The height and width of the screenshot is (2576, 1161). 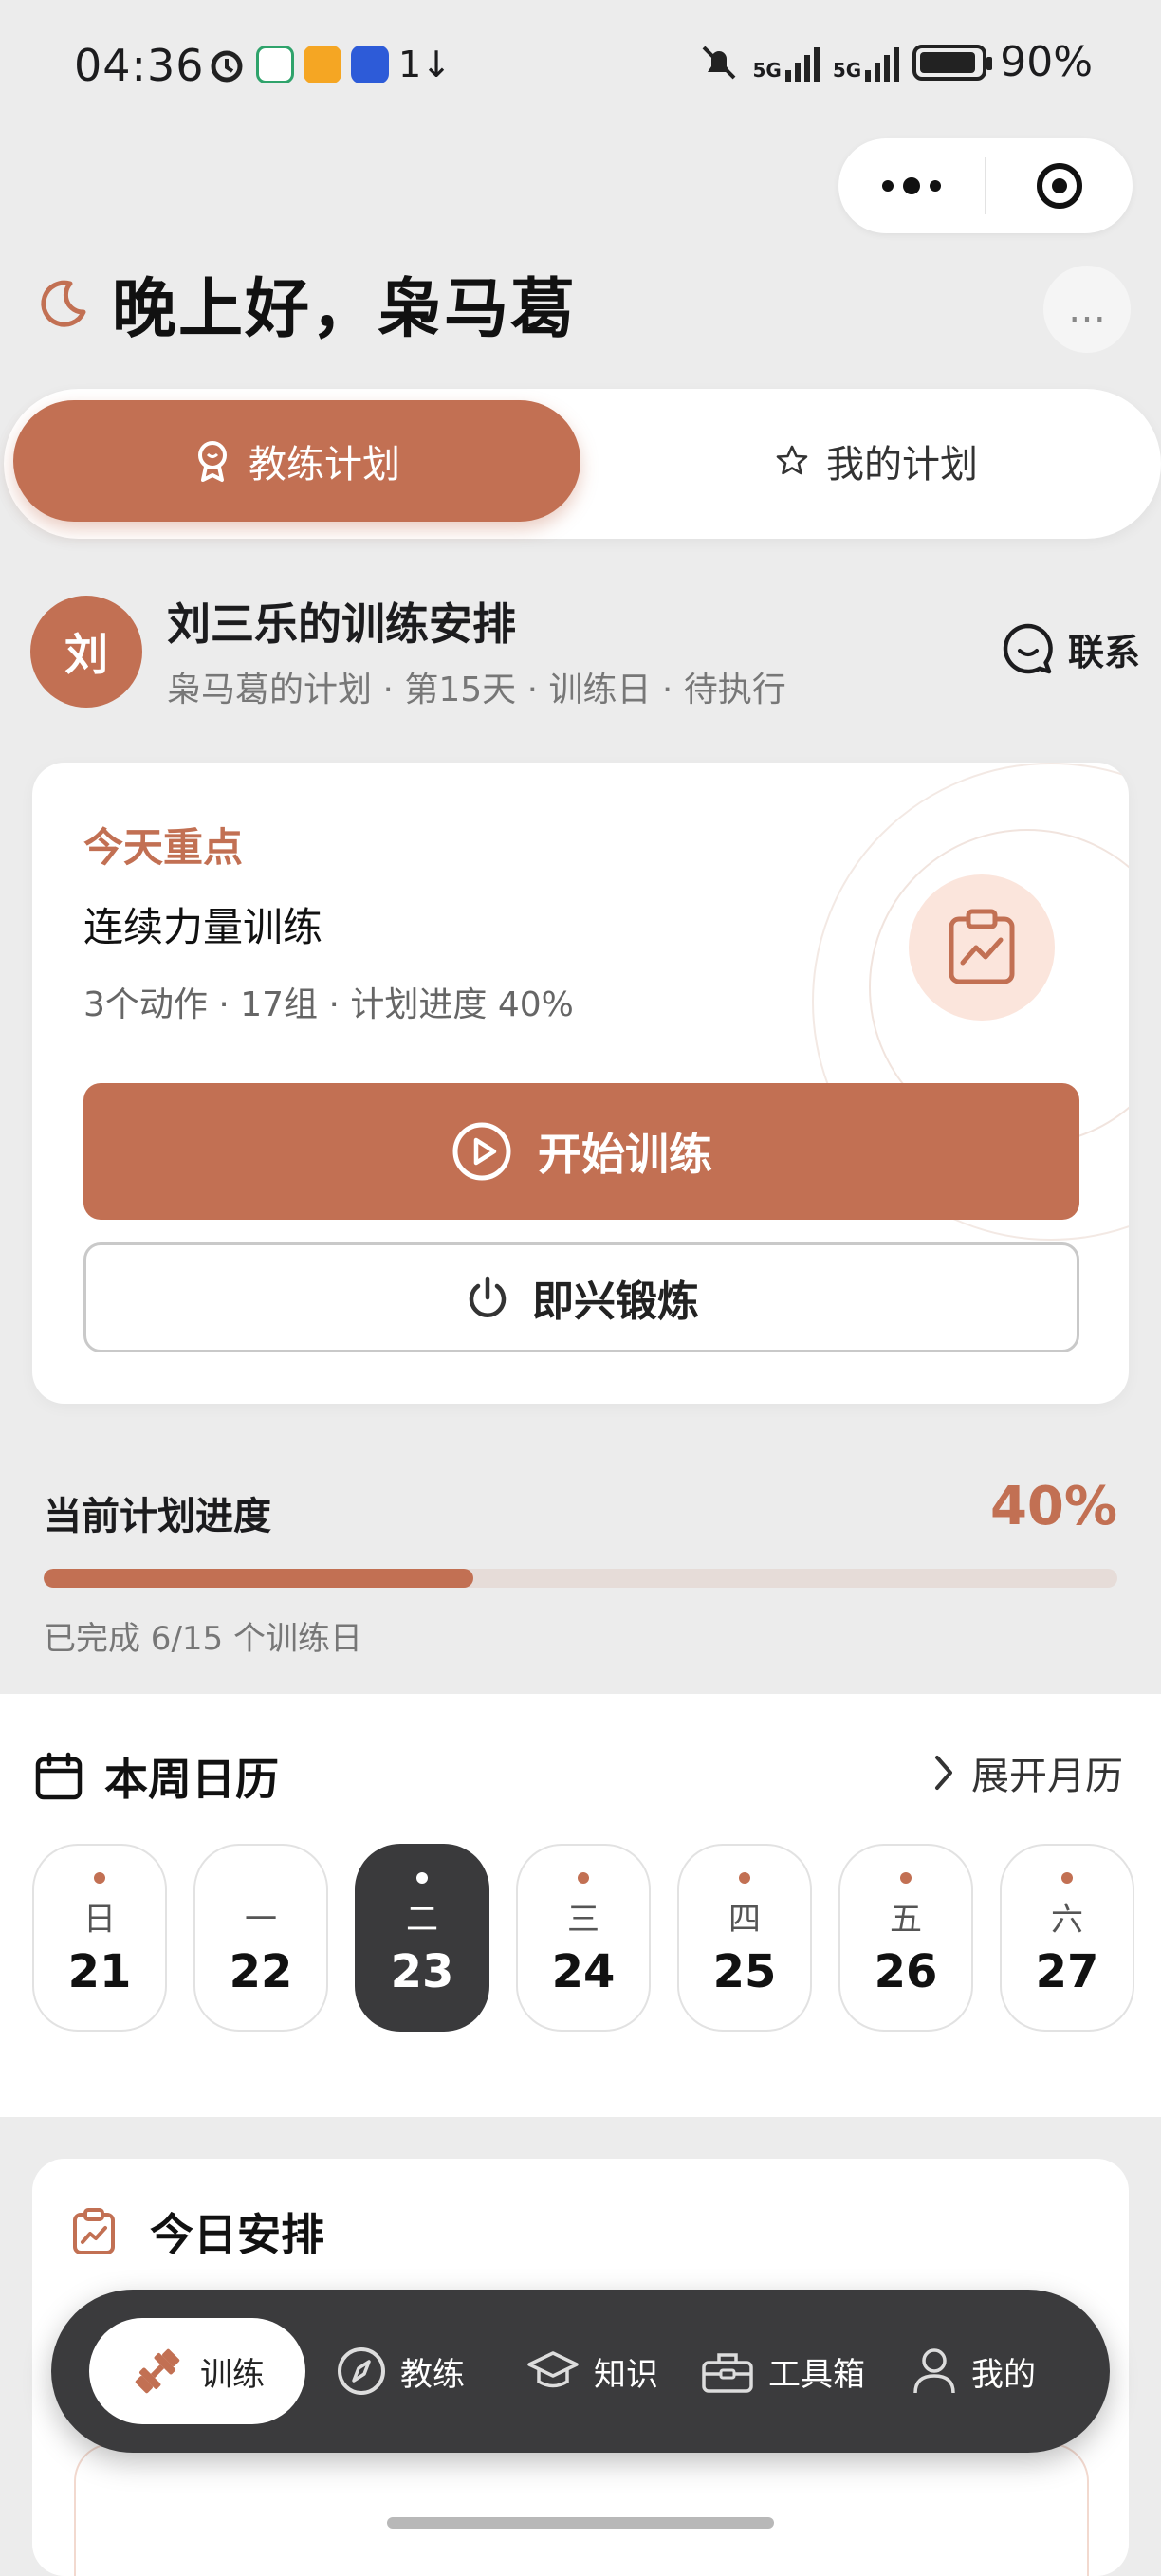 I want to click on nav-item-knowledge: 知识, so click(x=592, y=2371).